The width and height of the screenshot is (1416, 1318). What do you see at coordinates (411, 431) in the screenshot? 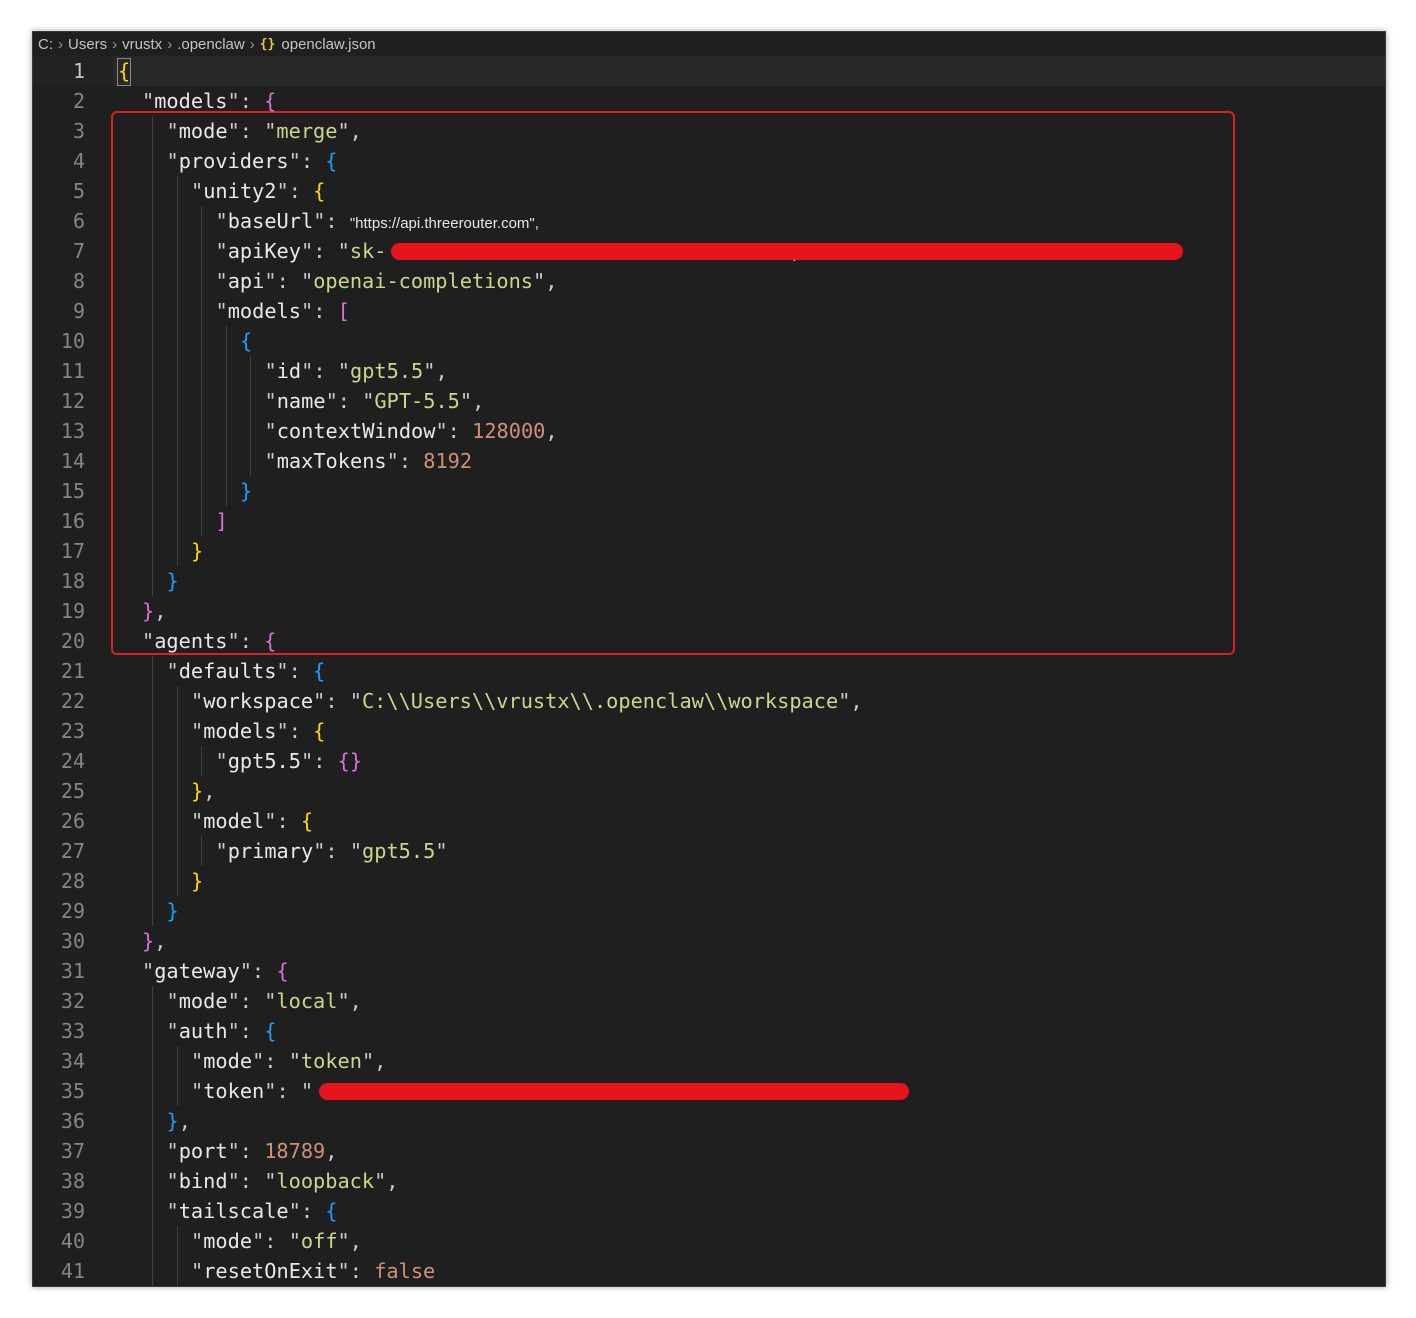
I see `code-text: "contextWindow": 128000,` at bounding box center [411, 431].